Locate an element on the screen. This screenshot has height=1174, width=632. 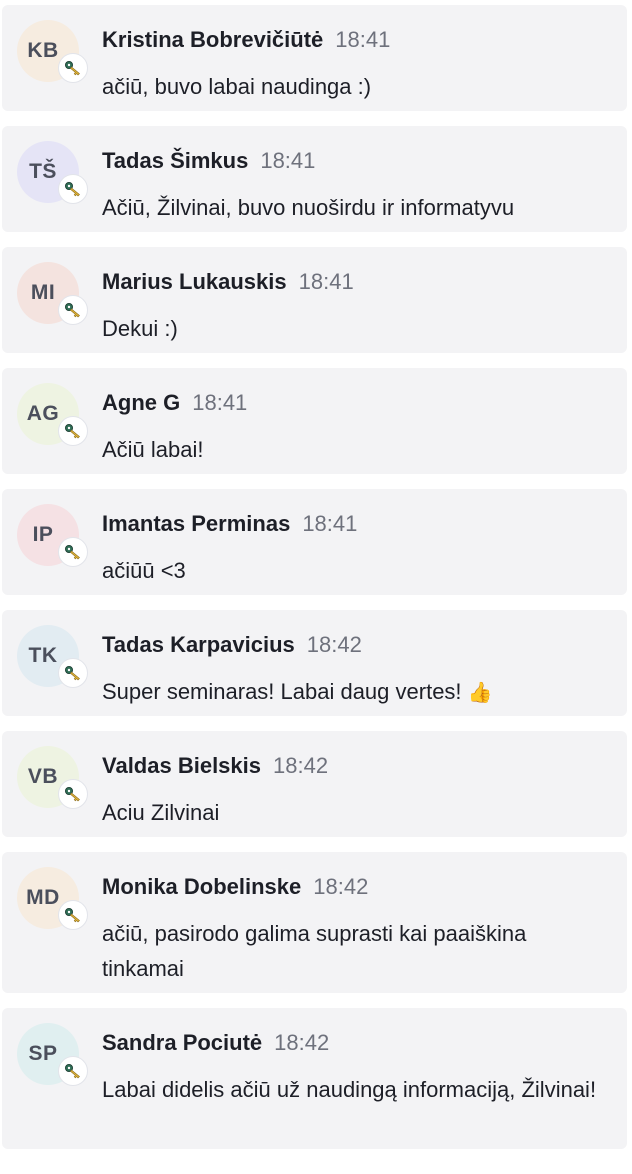
message-item: IP Imantas Perminas 18:41 ačiūū <3 is located at coordinates (314, 542).